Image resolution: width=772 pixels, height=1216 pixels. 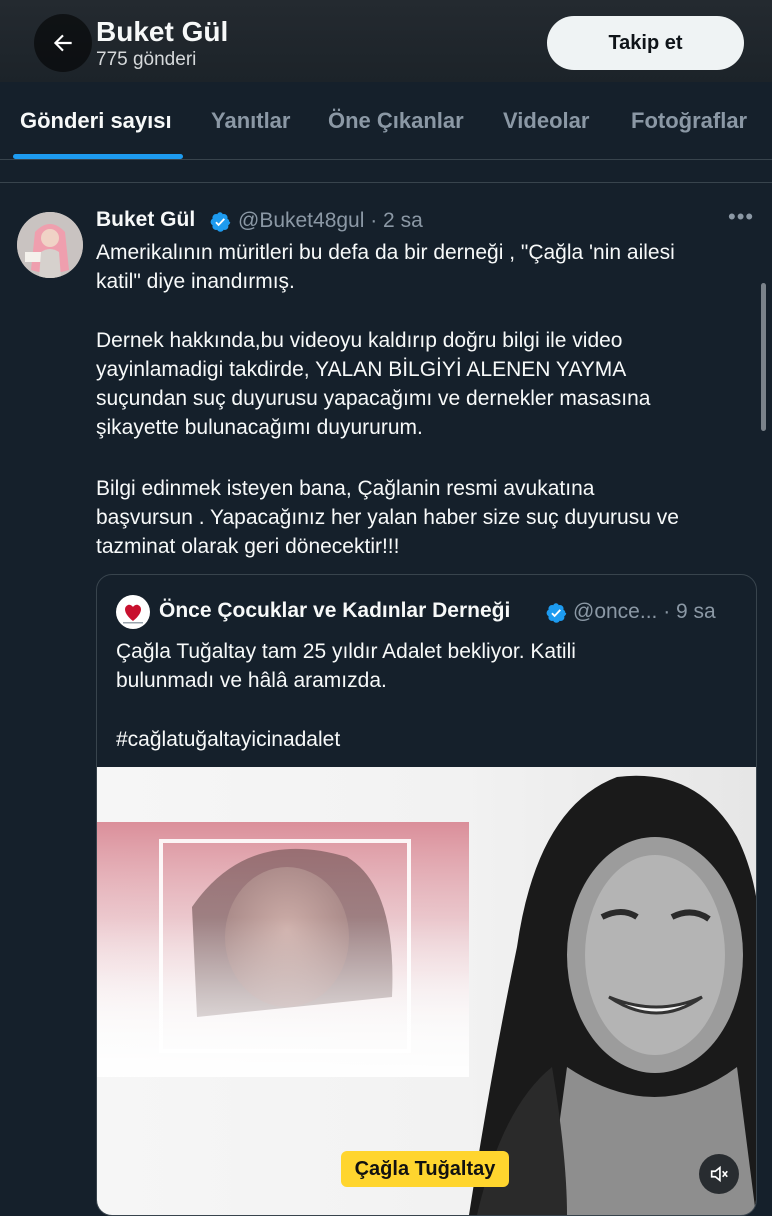 What do you see at coordinates (689, 121) in the screenshot?
I see `tab-photos: Fotoğraflar` at bounding box center [689, 121].